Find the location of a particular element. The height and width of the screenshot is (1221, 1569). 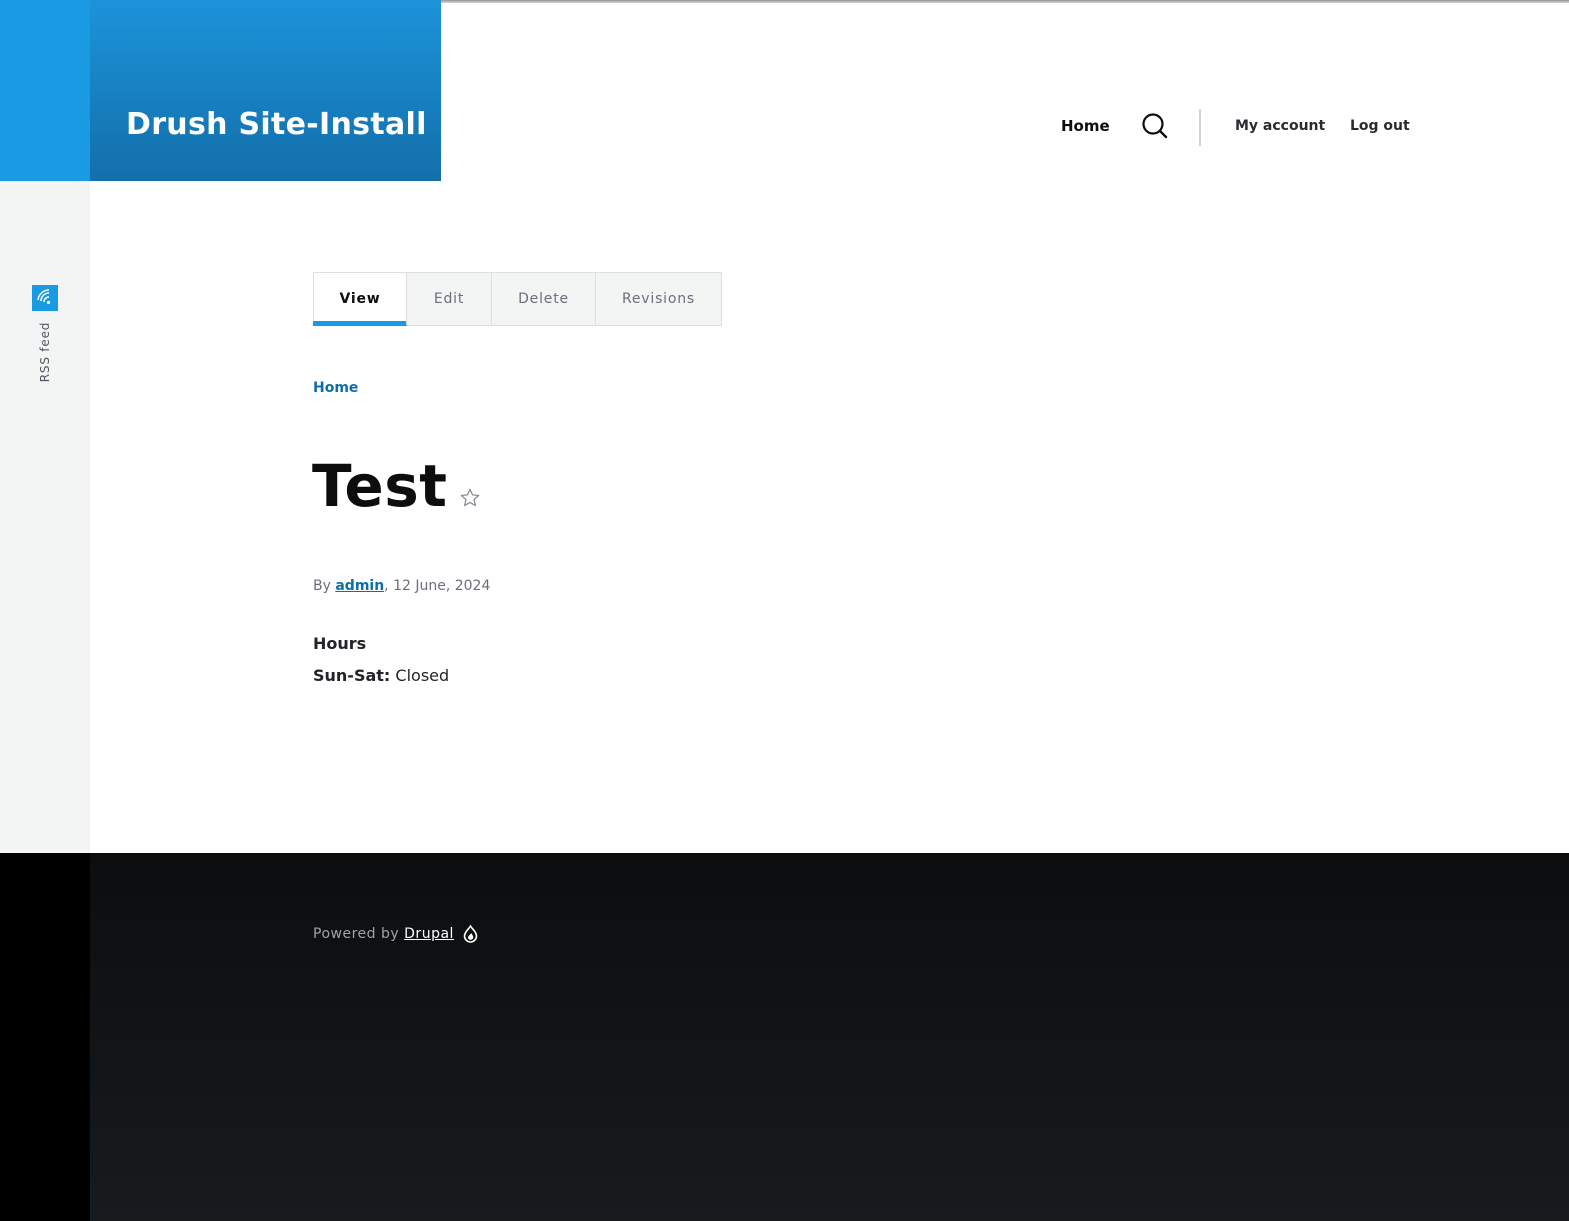

left-rail-top is located at coordinates (45, 90).